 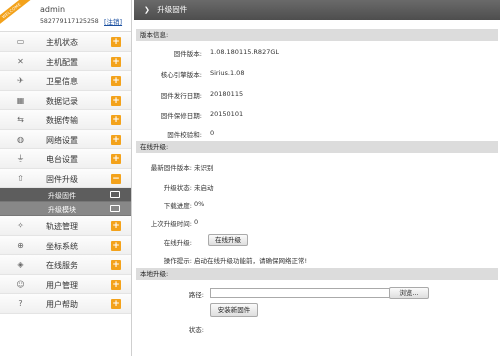 I want to click on version-value: 20150101, so click(x=227, y=114).